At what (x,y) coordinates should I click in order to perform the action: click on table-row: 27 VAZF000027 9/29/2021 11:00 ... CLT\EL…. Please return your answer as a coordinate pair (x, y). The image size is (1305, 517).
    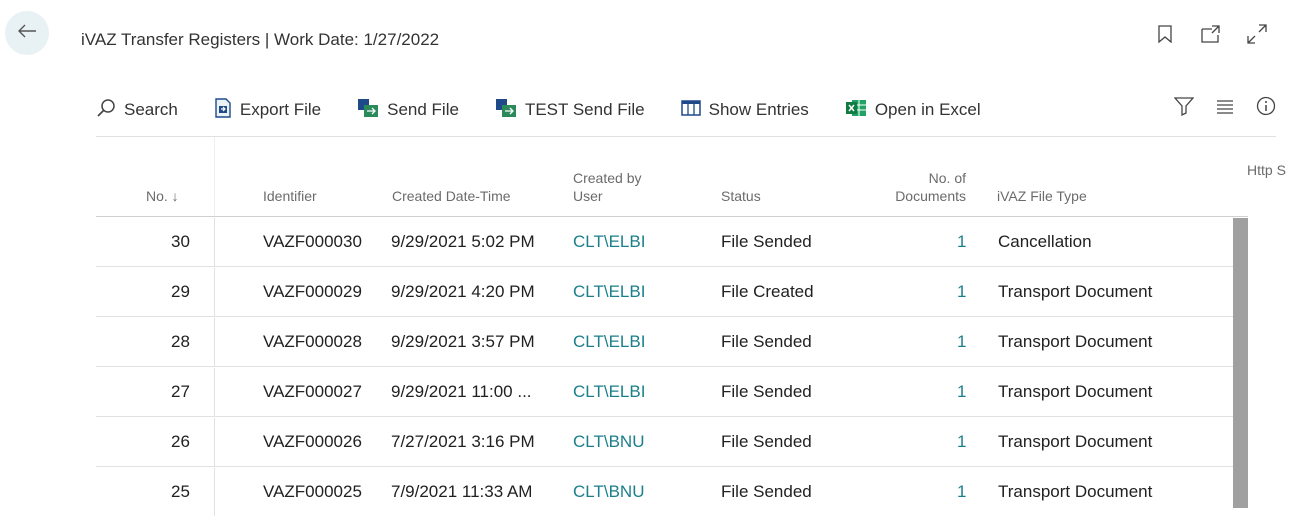
    Looking at the image, I should click on (672, 392).